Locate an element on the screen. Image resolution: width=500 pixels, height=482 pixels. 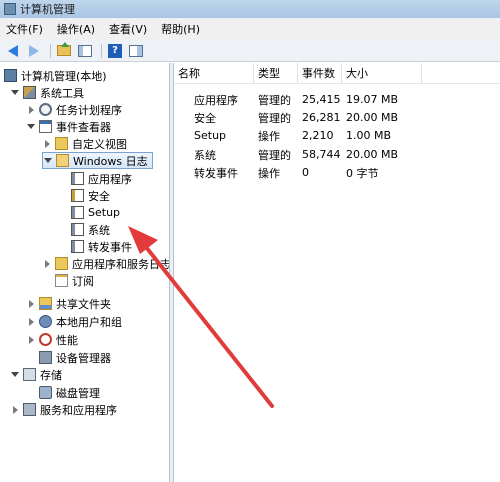
folder-up-icon is located at coordinates (64, 49).